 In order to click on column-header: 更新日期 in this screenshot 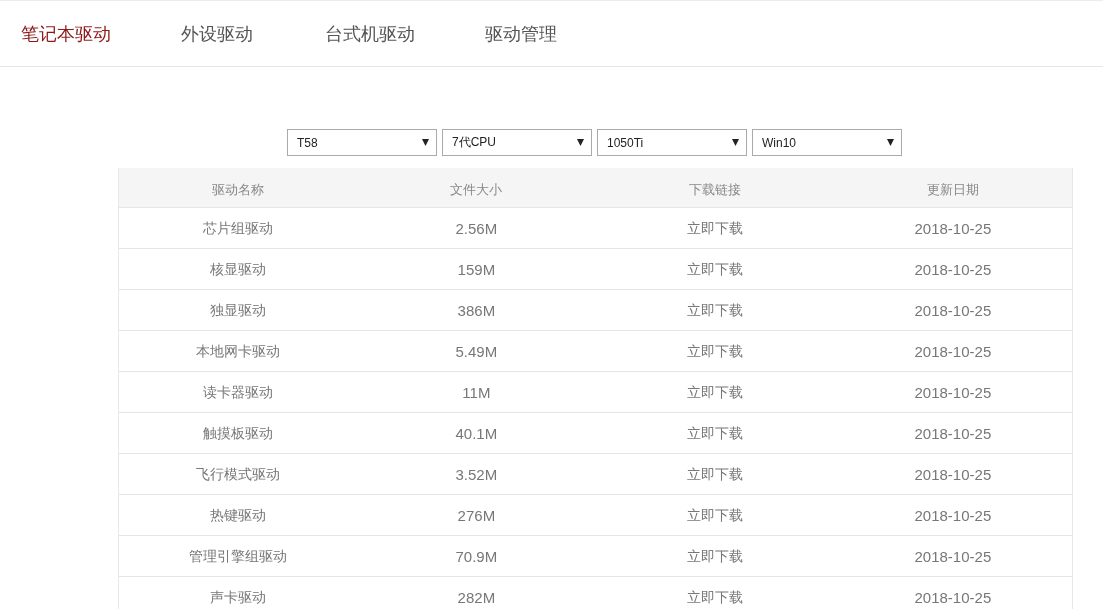, I will do `click(952, 190)`.